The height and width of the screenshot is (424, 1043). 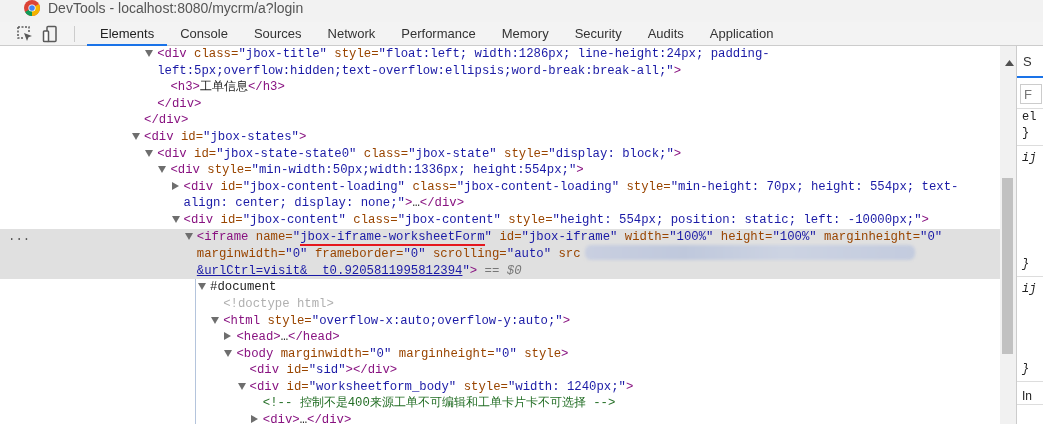 What do you see at coordinates (288, 337) in the screenshot?
I see `element-markup: <head>…</head>` at bounding box center [288, 337].